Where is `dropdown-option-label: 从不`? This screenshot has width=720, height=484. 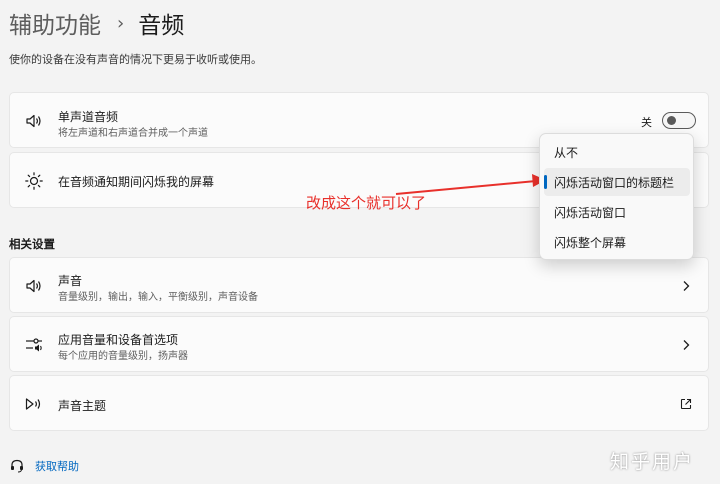
dropdown-option-label: 从不 is located at coordinates (566, 153).